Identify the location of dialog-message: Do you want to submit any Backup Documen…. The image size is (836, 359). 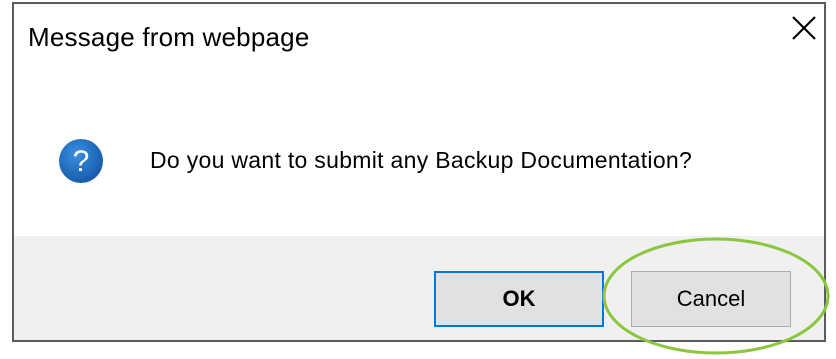
(421, 160).